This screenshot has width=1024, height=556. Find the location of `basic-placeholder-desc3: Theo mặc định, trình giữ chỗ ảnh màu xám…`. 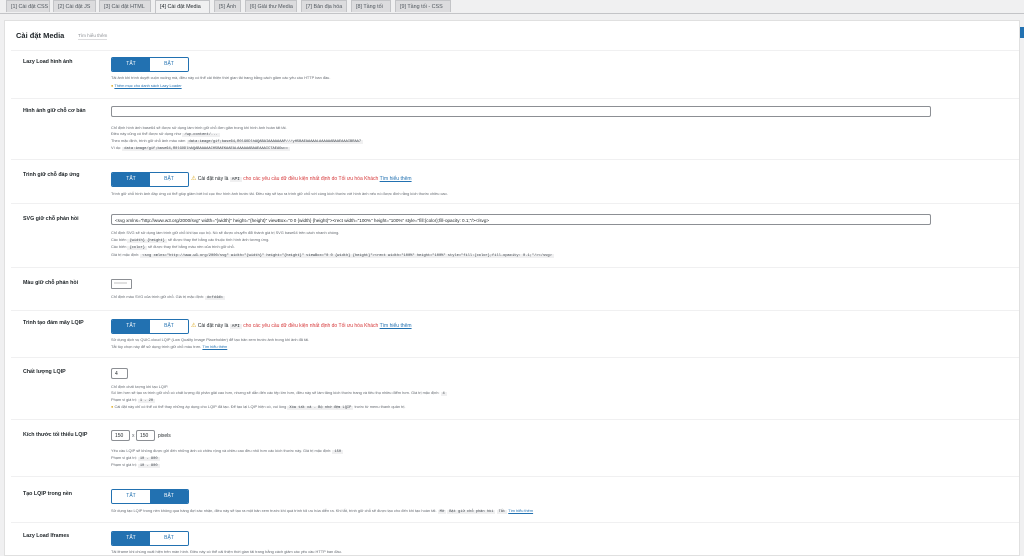

basic-placeholder-desc3: Theo mặc định, trình giữ chỗ ảnh màu xám… is located at coordinates (237, 141).